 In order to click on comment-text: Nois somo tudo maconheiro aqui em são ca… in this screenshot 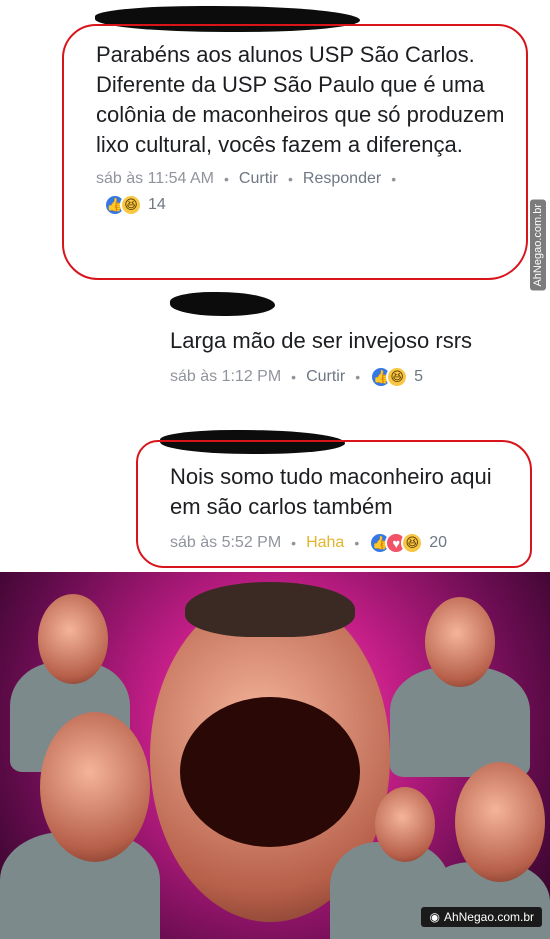, I will do `click(331, 491)`.